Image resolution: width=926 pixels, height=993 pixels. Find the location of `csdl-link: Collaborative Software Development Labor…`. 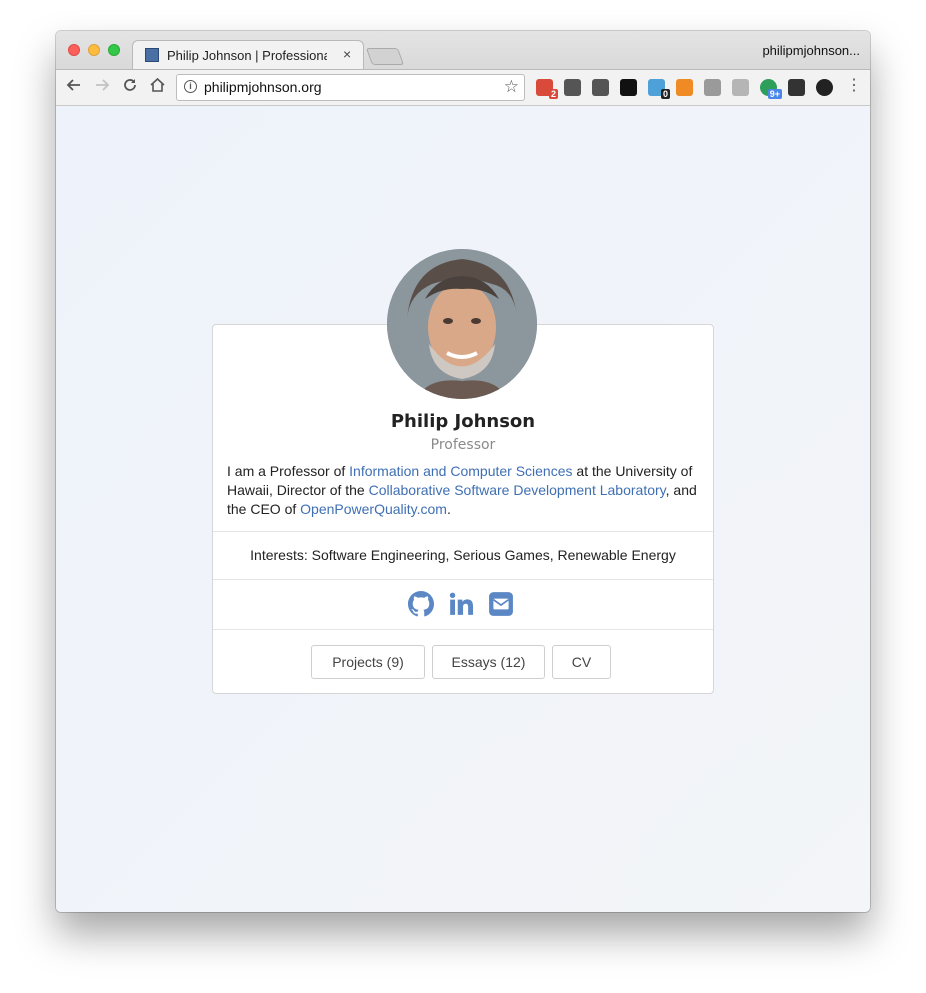

csdl-link: Collaborative Software Development Labor… is located at coordinates (517, 490).